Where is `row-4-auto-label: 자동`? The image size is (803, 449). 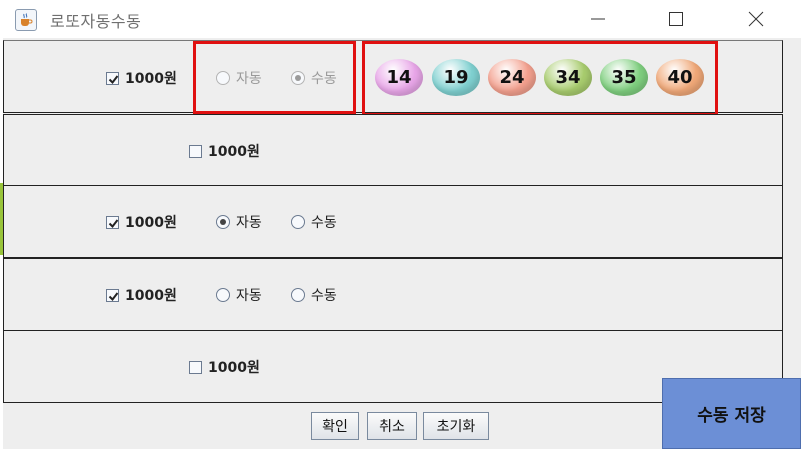 row-4-auto-label: 자동 is located at coordinates (249, 296).